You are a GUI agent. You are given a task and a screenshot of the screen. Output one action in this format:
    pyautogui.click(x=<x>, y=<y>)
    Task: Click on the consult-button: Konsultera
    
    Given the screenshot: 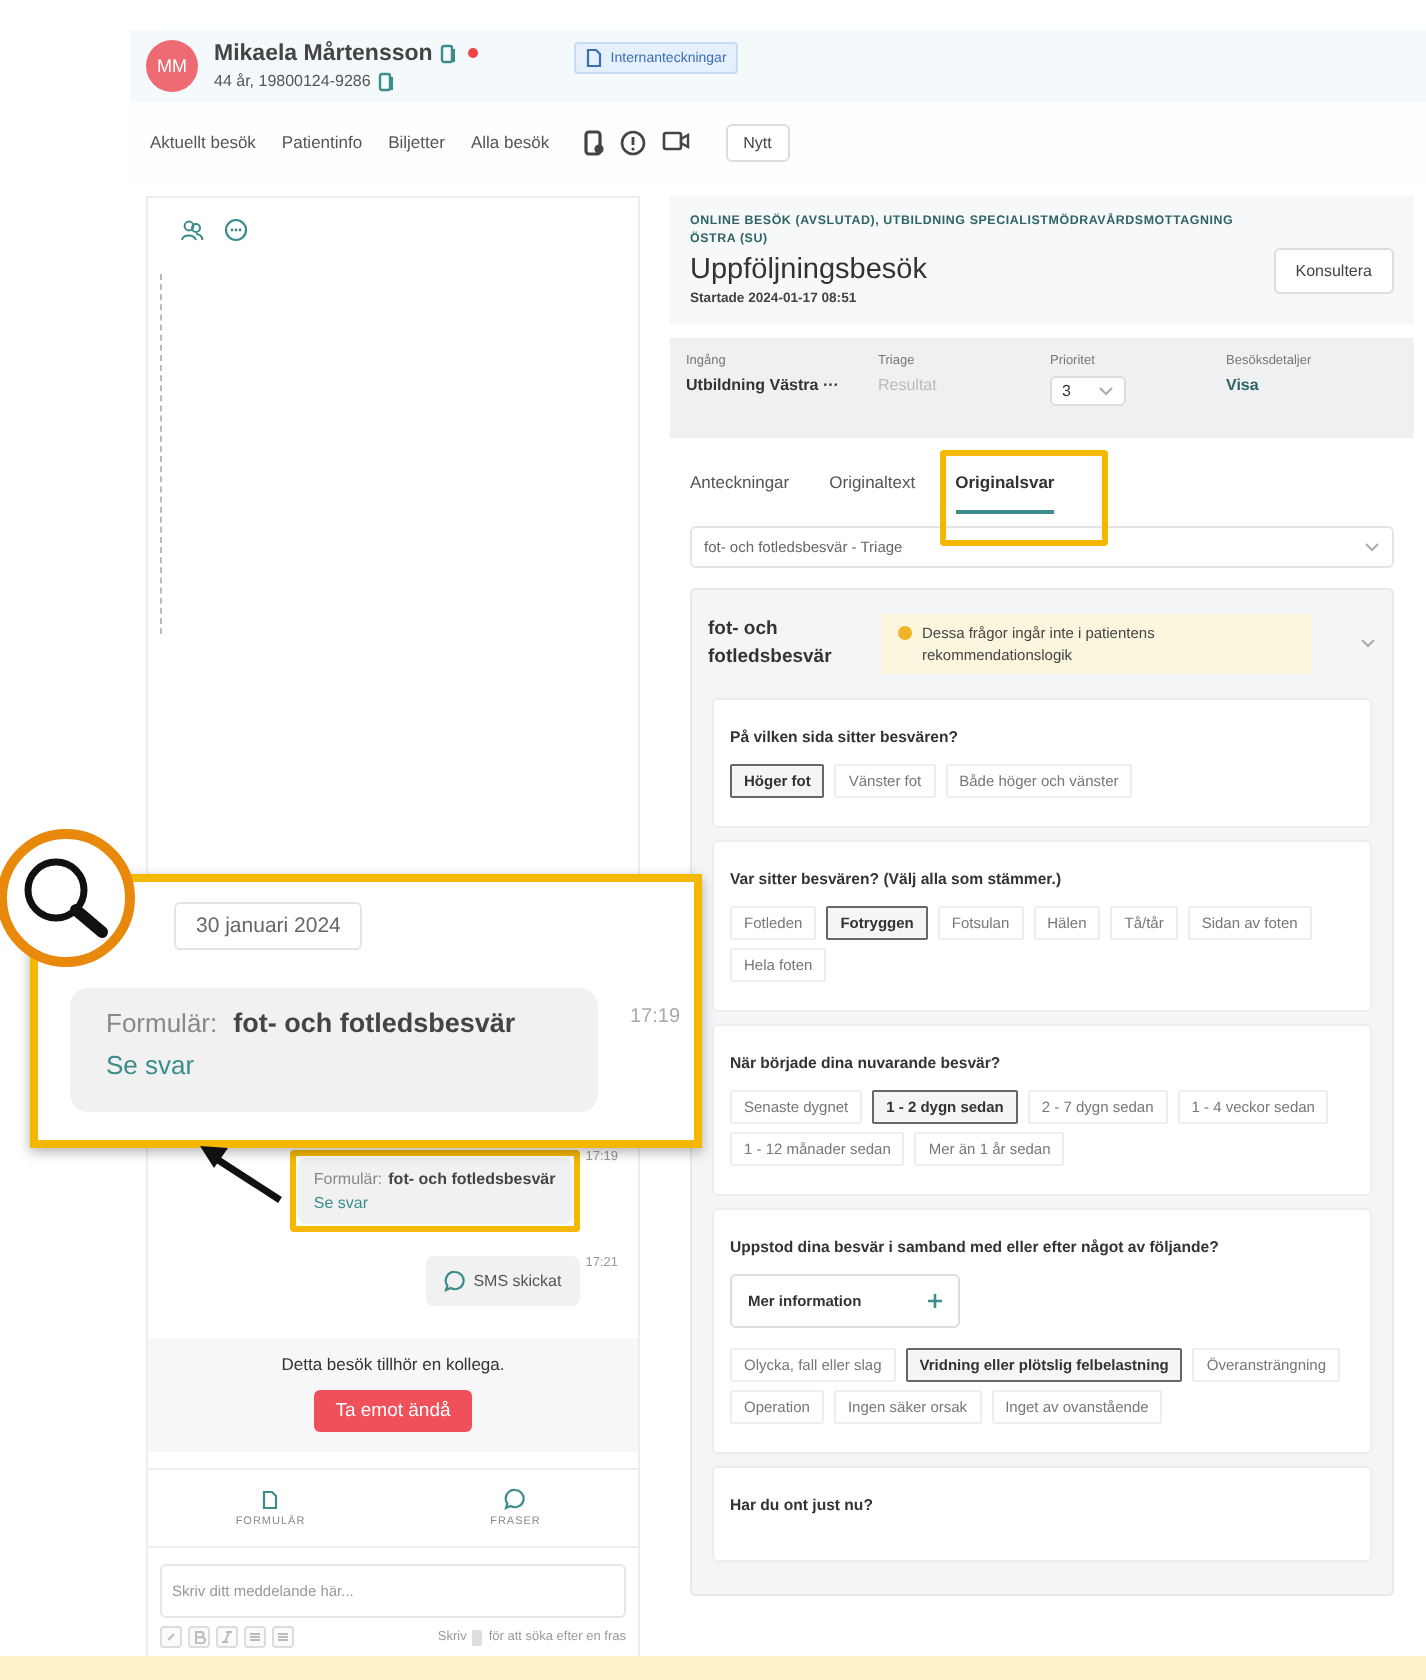 What is the action you would take?
    pyautogui.click(x=1333, y=271)
    